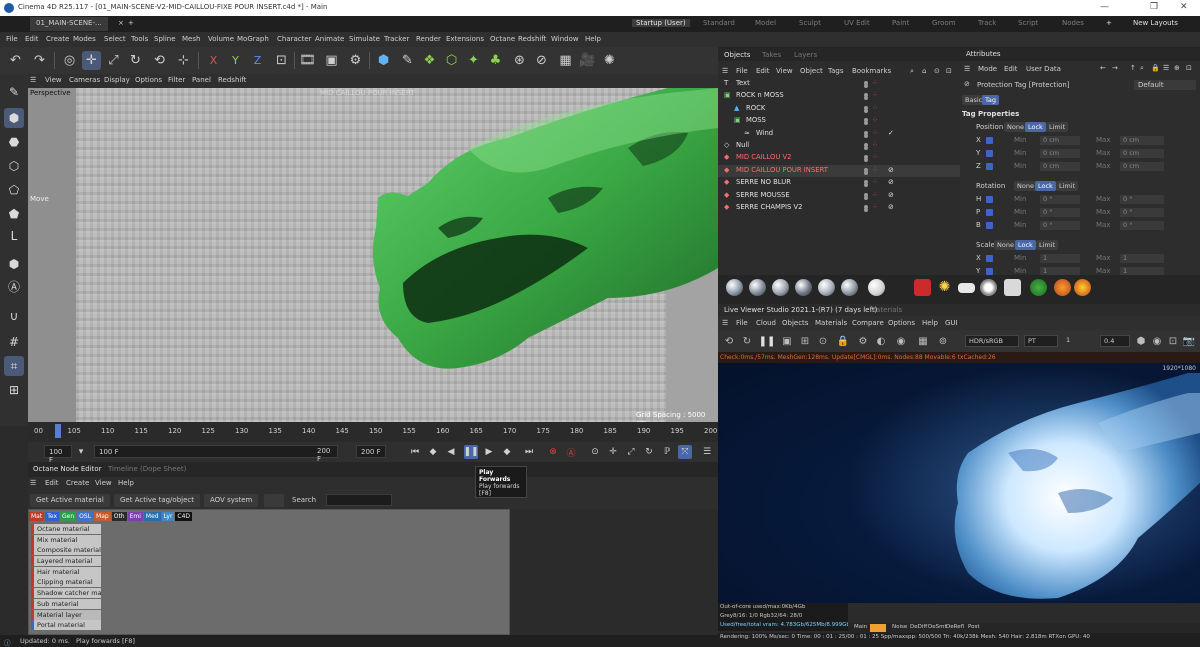  Describe the element at coordinates (541, 60) in the screenshot. I see `field-icon: ⊘` at that location.